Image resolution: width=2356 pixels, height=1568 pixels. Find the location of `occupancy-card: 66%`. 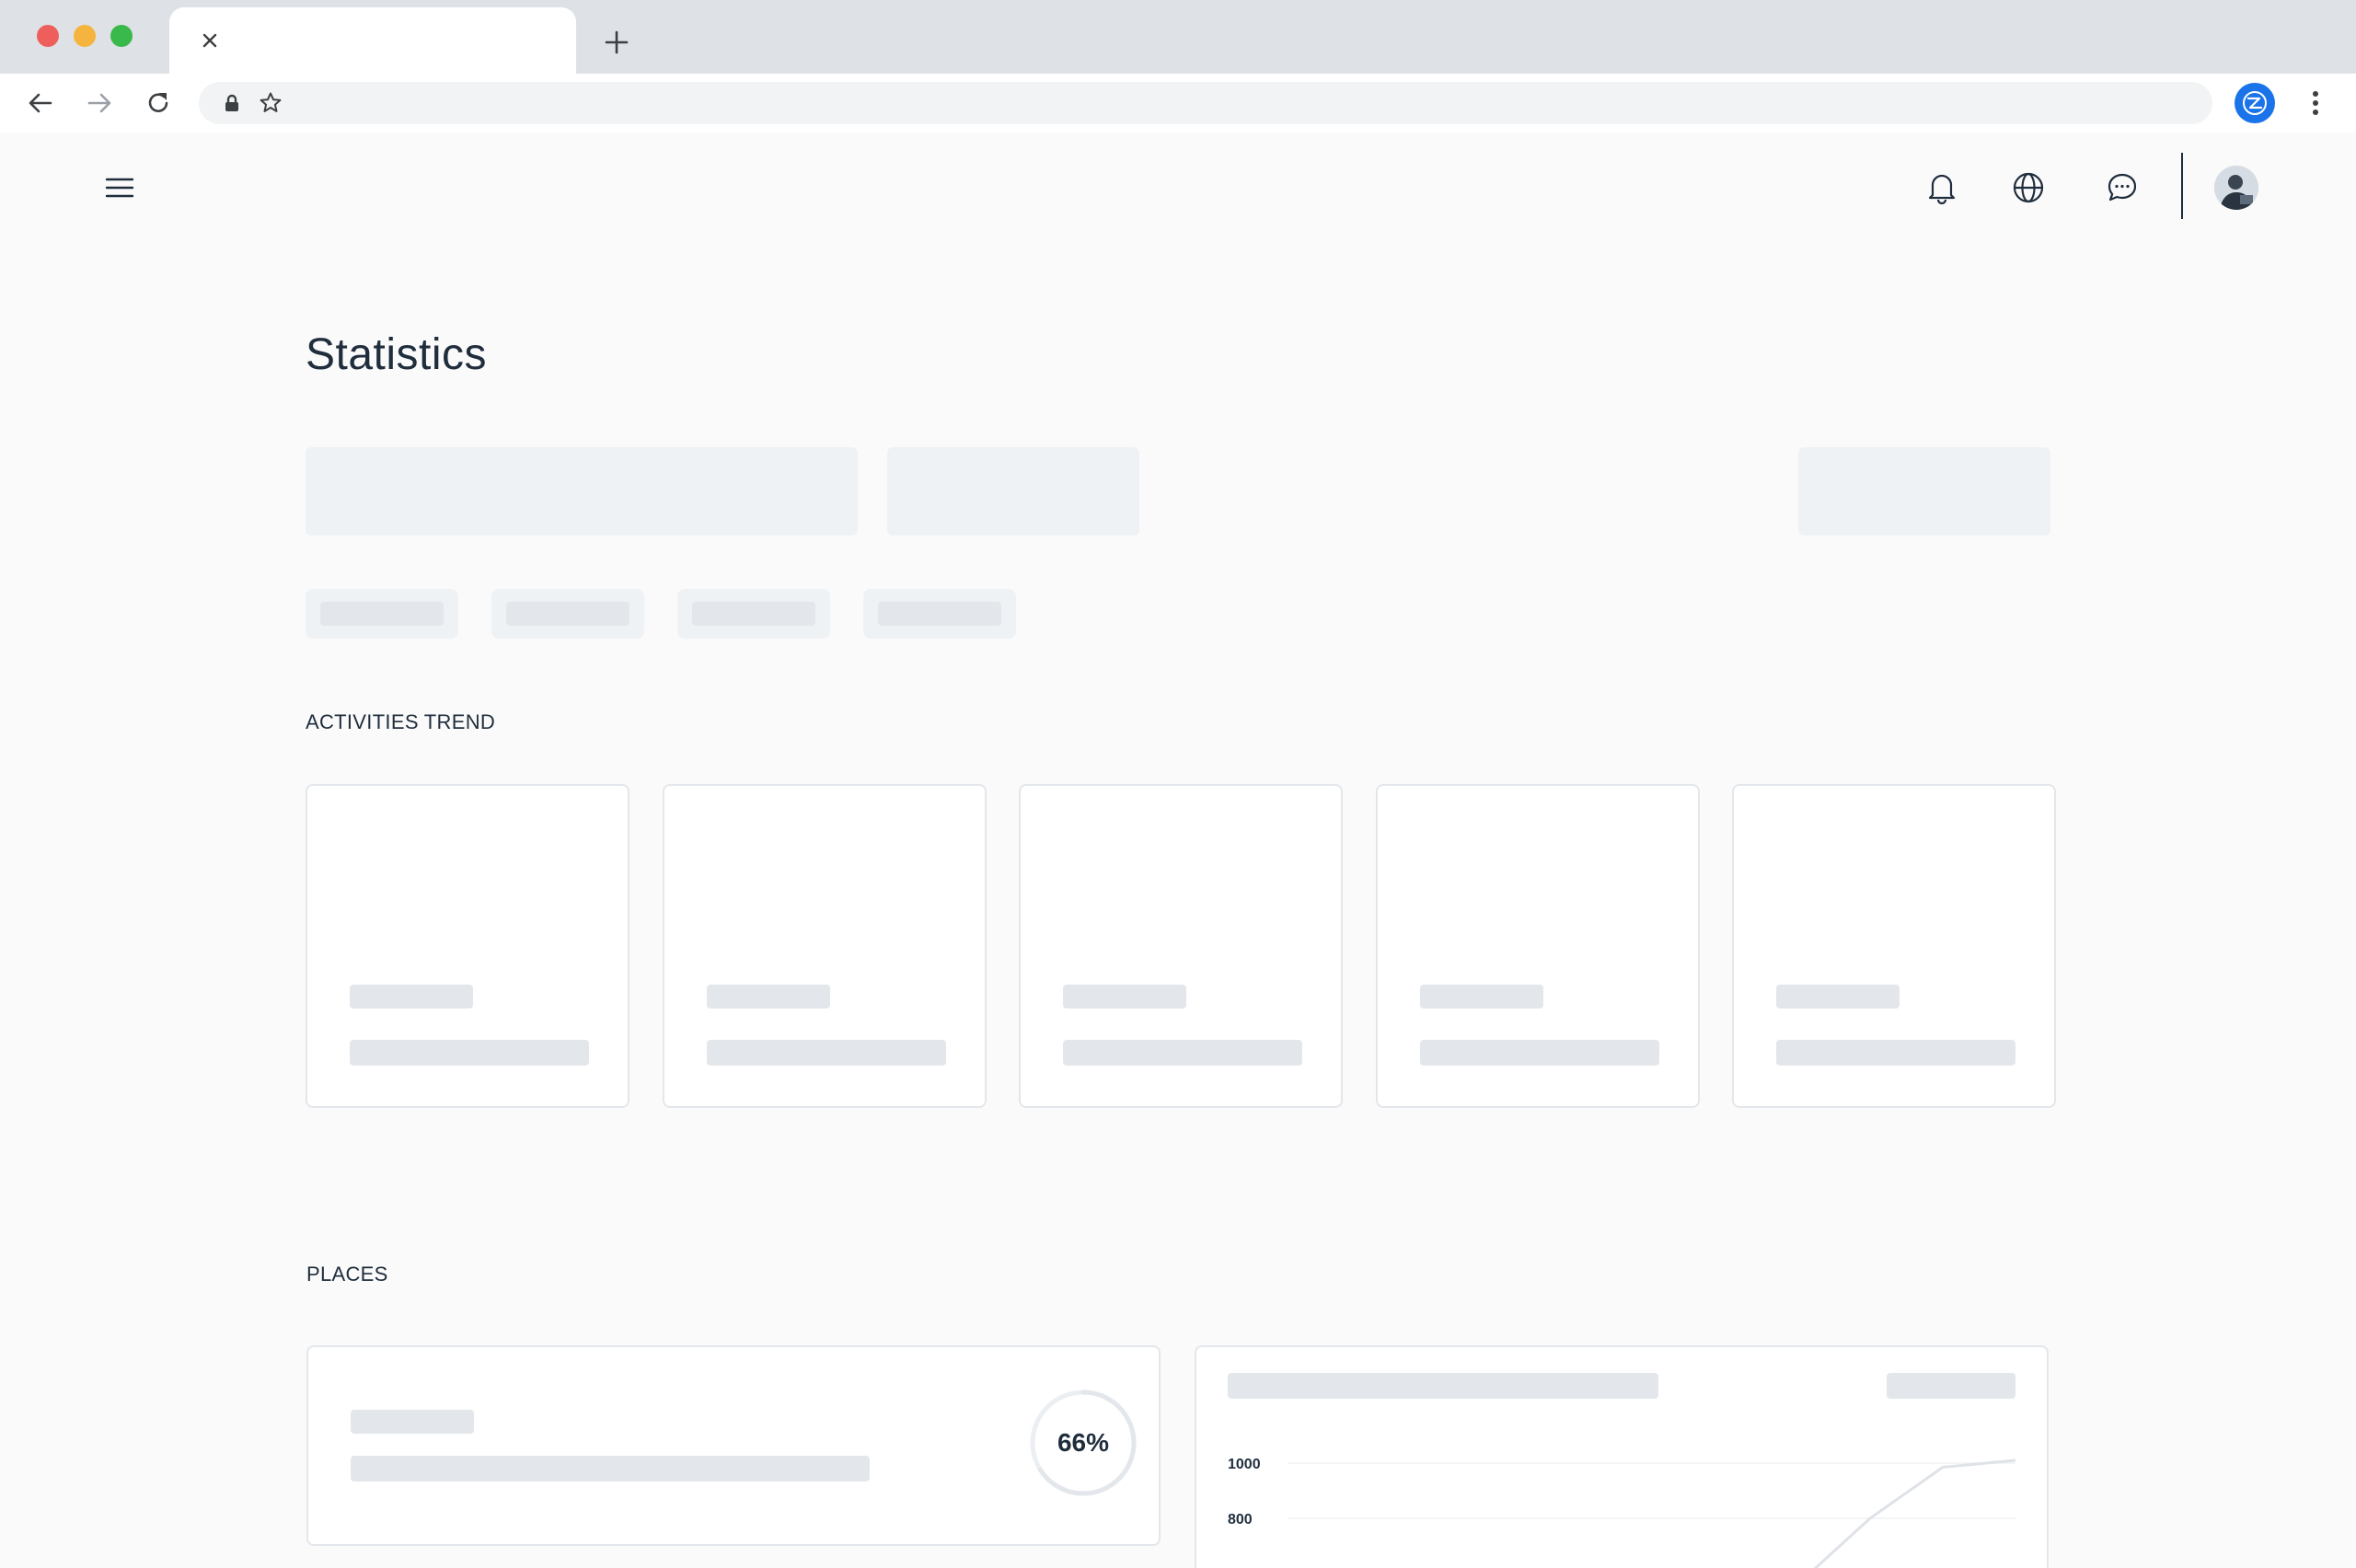

occupancy-card: 66% is located at coordinates (733, 1445).